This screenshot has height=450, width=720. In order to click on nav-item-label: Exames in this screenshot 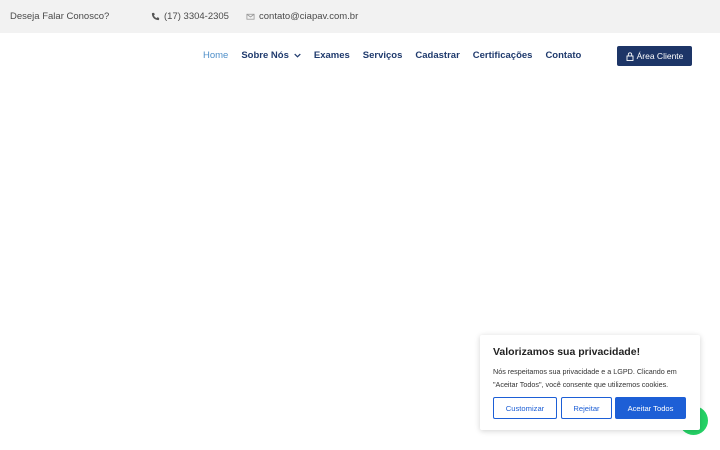, I will do `click(331, 55)`.